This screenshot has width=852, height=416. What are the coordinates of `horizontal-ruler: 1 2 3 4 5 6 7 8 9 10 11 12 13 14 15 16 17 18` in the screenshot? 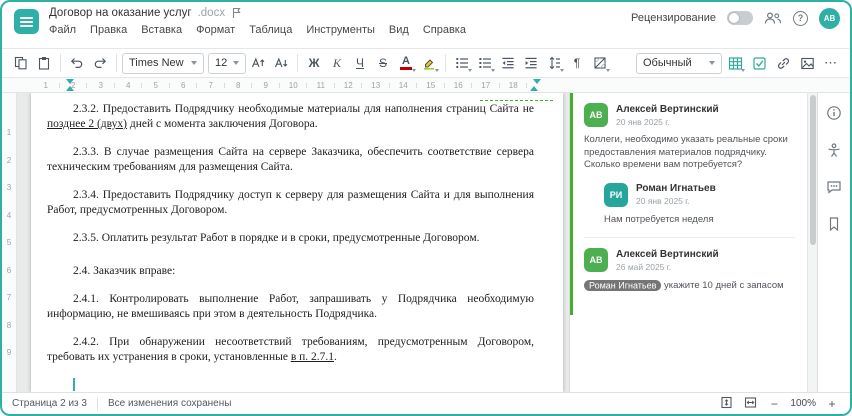 It's located at (426, 85).